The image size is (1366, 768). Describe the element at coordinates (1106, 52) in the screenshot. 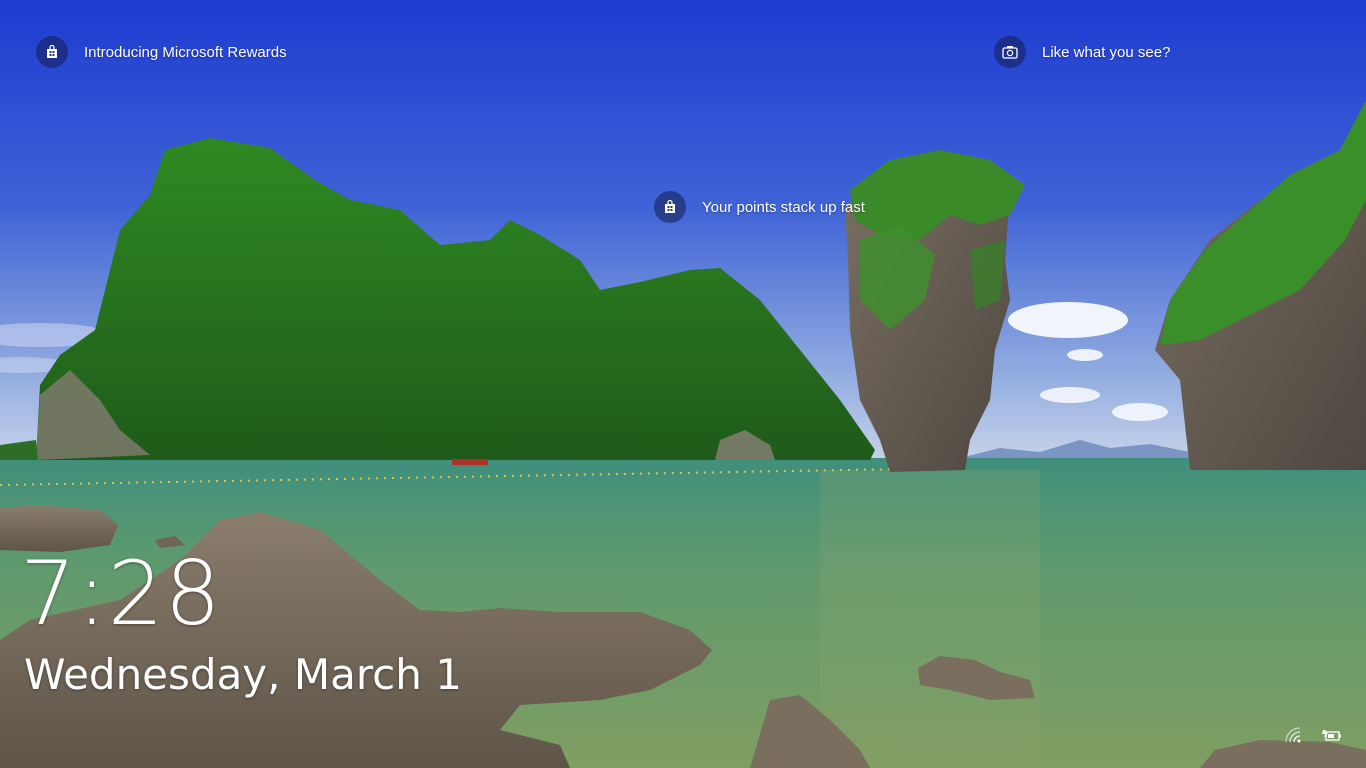

I see `like-prompt: Like what you see?` at that location.